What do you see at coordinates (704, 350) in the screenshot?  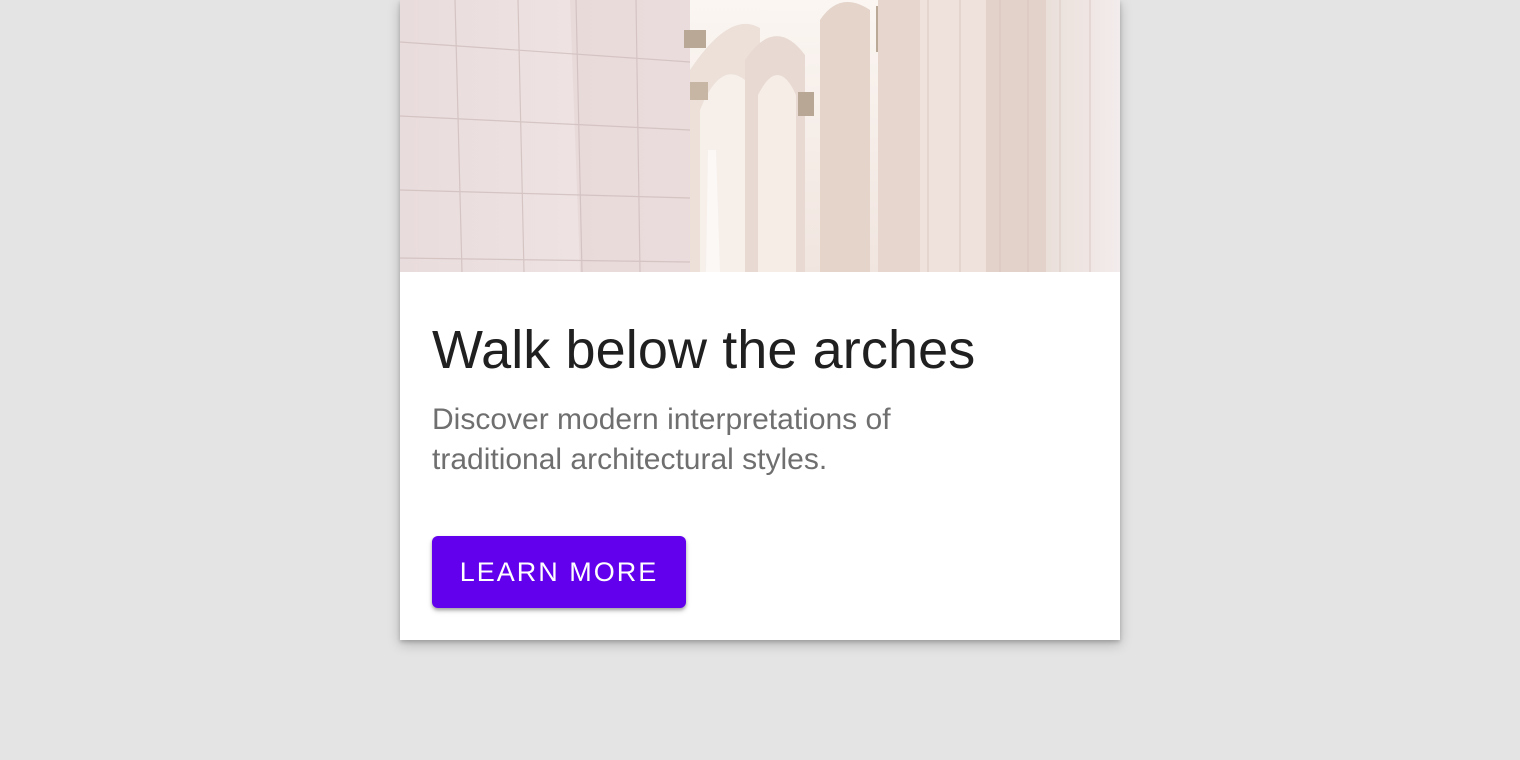 I see `card-title: Walk below the arches` at bounding box center [704, 350].